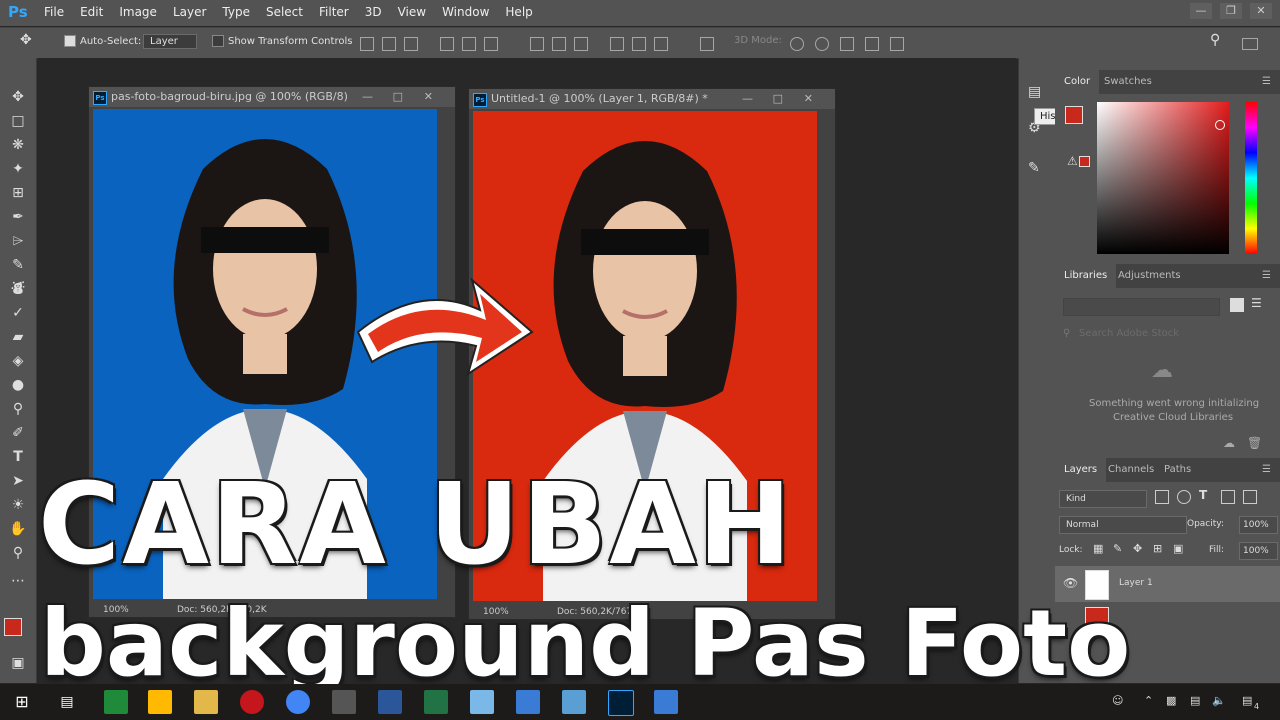 This screenshot has height=720, width=1280. I want to click on auto-align-icon, so click(707, 44).